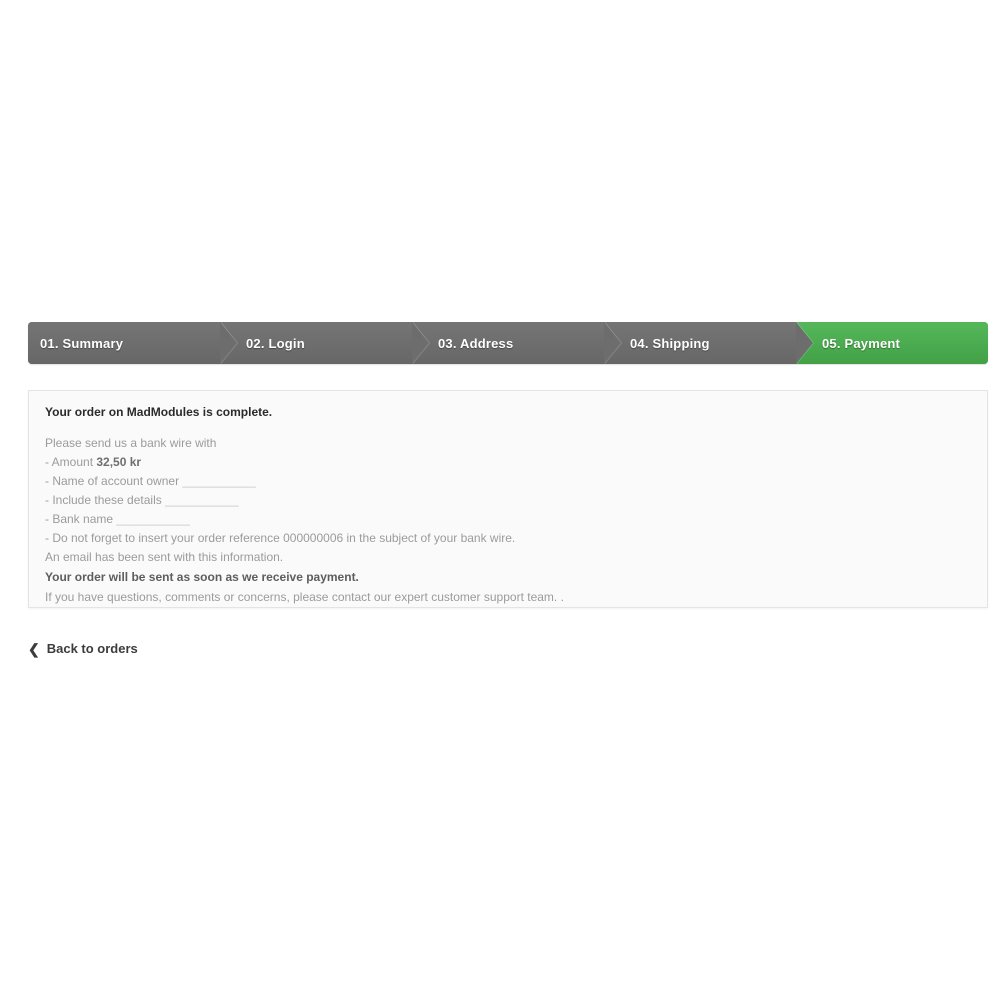 The width and height of the screenshot is (1000, 1000). What do you see at coordinates (71, 462) in the screenshot?
I see `amount-label: - Amount` at bounding box center [71, 462].